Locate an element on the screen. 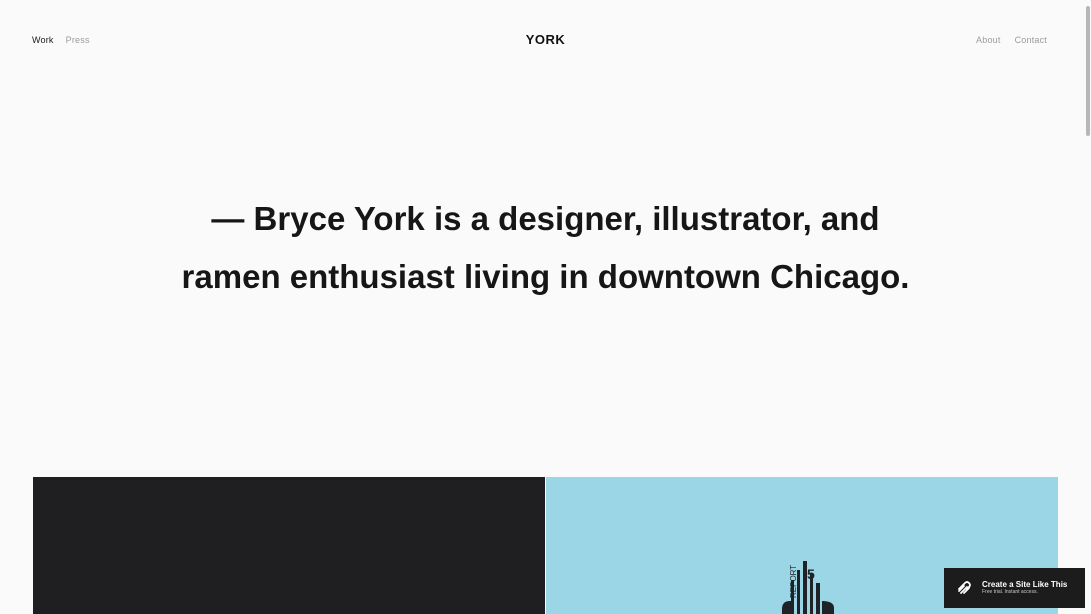 The height and width of the screenshot is (614, 1091). cta-title: Create a Site Like This is located at coordinates (1025, 584).